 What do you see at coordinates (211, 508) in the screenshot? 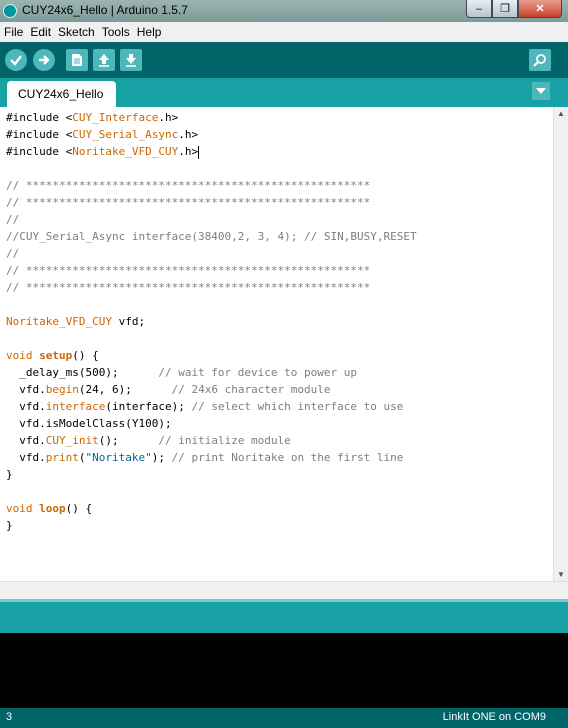
I see `code-line: void loop() {` at bounding box center [211, 508].